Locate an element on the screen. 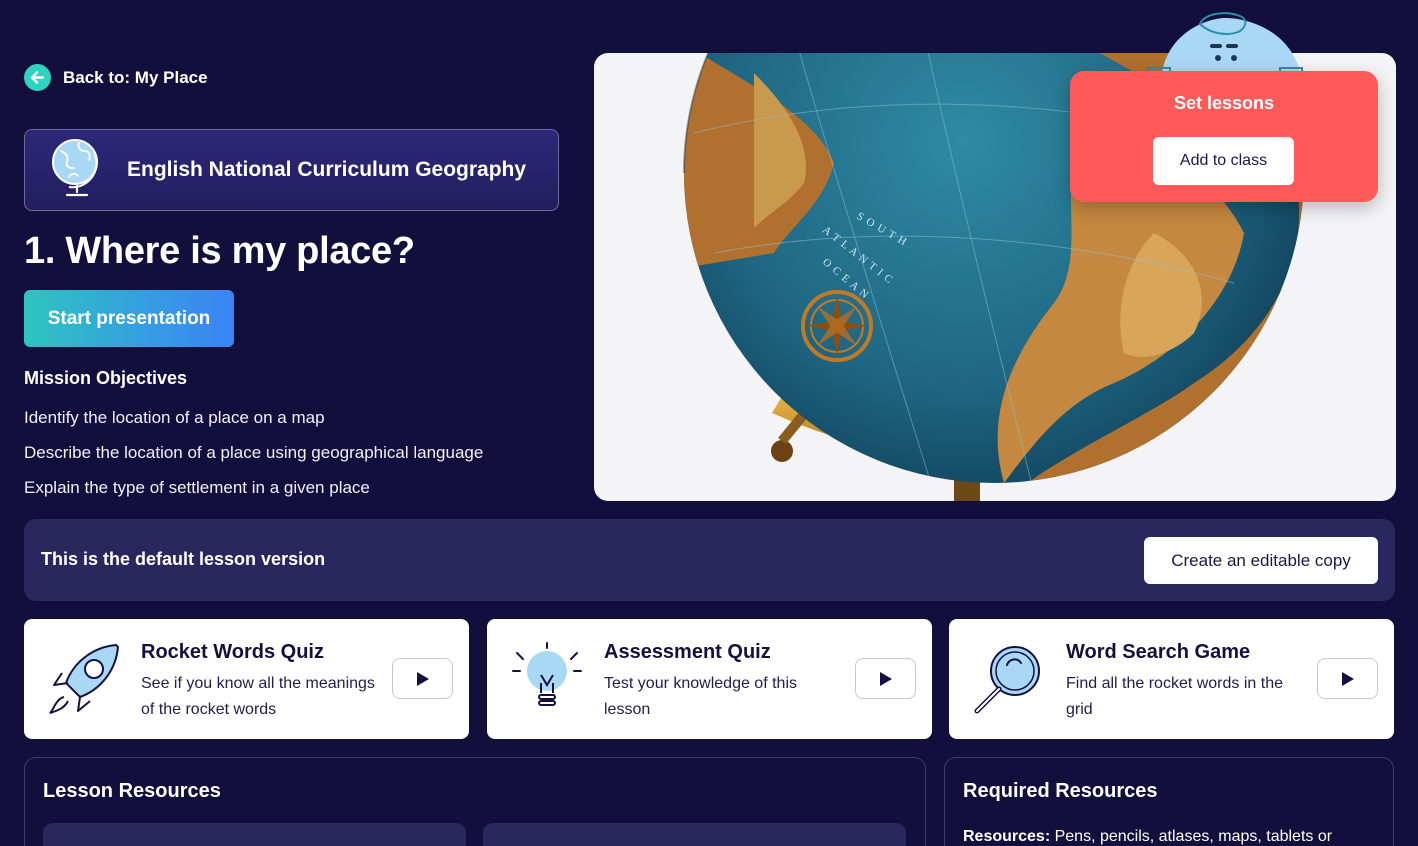 The image size is (1418, 846). back-link: Back to: My Place is located at coordinates (116, 77).